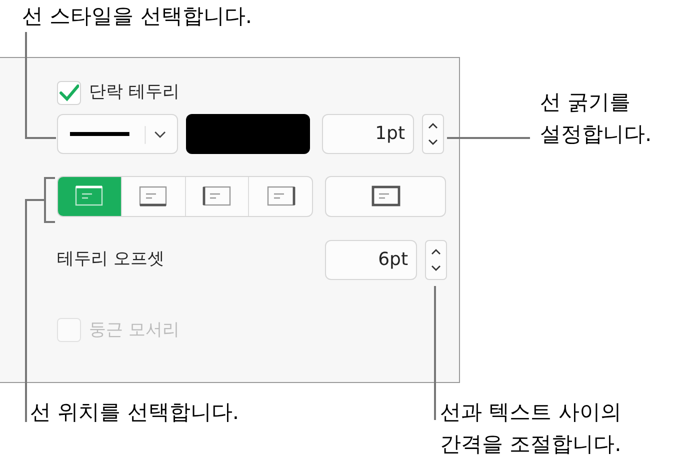 The height and width of the screenshot is (476, 676). I want to click on checkbox-label: 단락 테두리, so click(134, 92).